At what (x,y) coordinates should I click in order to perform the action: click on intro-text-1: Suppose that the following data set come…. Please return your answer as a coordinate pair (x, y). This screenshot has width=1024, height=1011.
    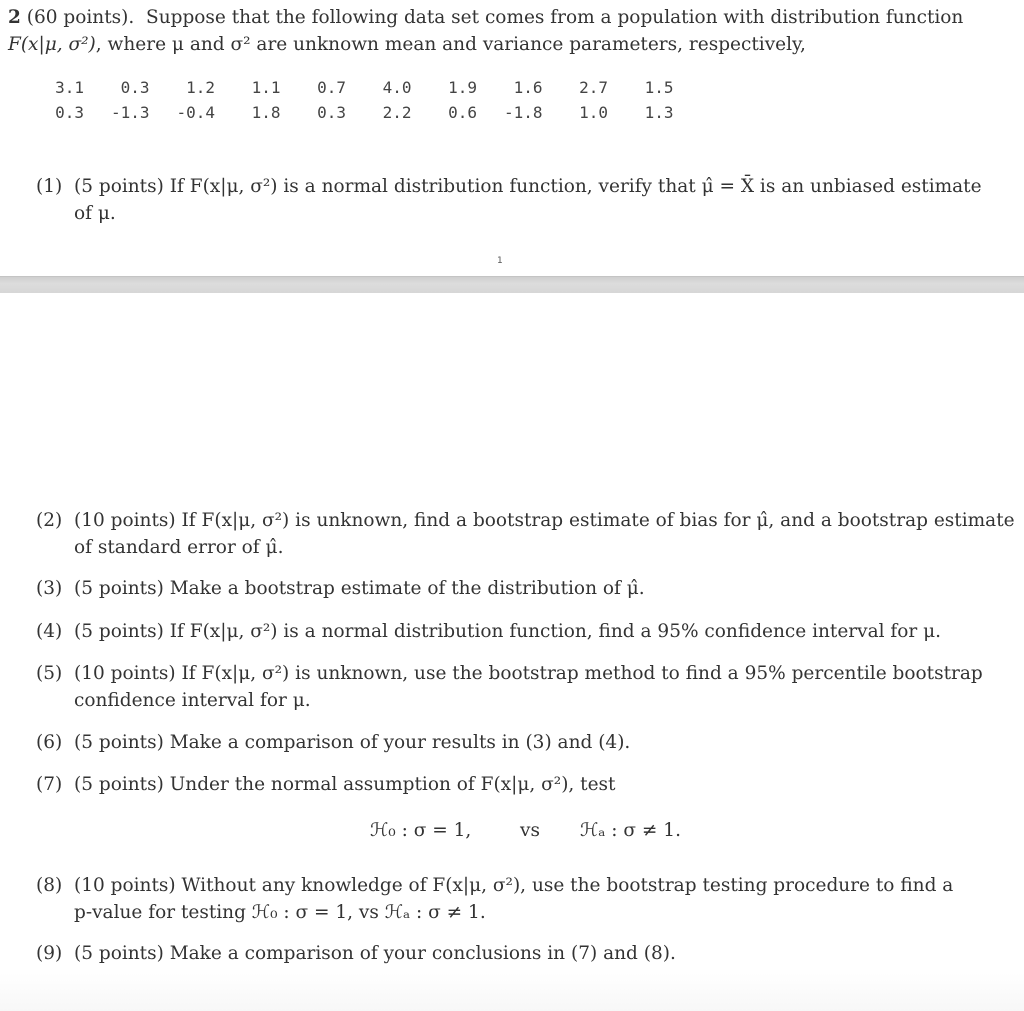
    Looking at the image, I should click on (555, 17).